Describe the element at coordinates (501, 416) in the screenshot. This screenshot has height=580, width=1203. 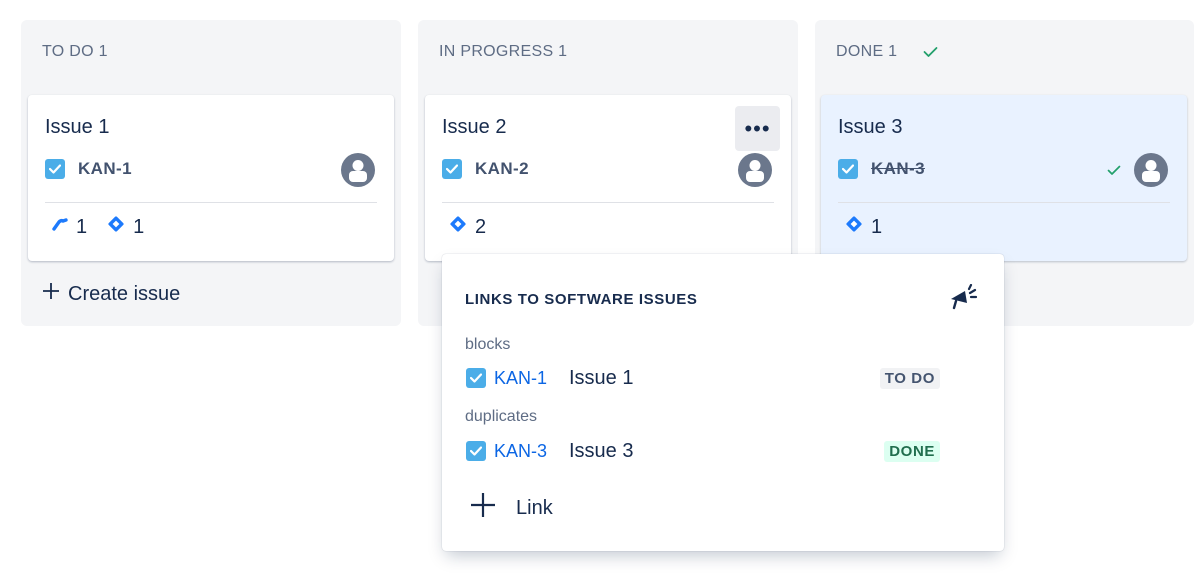
I see `relation-label-duplicates: duplicates` at that location.